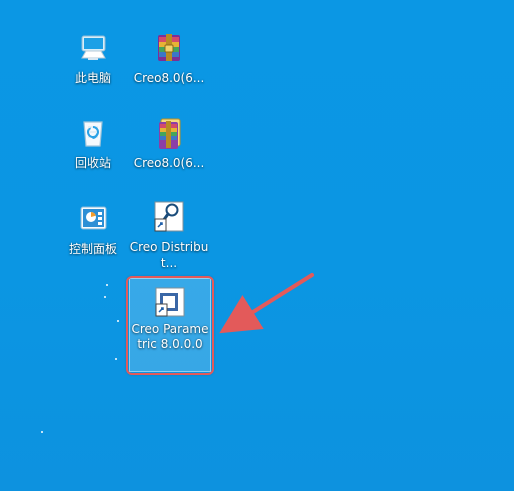 The image size is (514, 491). Describe the element at coordinates (266, 303) in the screenshot. I see `annotation-arrow` at that location.